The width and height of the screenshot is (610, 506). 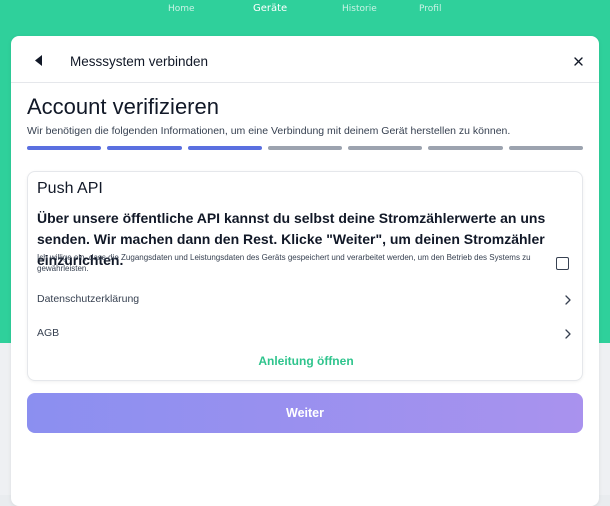 I want to click on page-heading: Account verifizieren, so click(x=123, y=106).